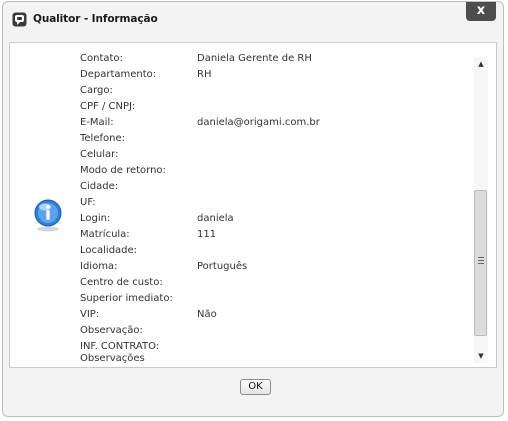 The height and width of the screenshot is (421, 508). What do you see at coordinates (270, 141) in the screenshot?
I see `field-row: Telefone:` at bounding box center [270, 141].